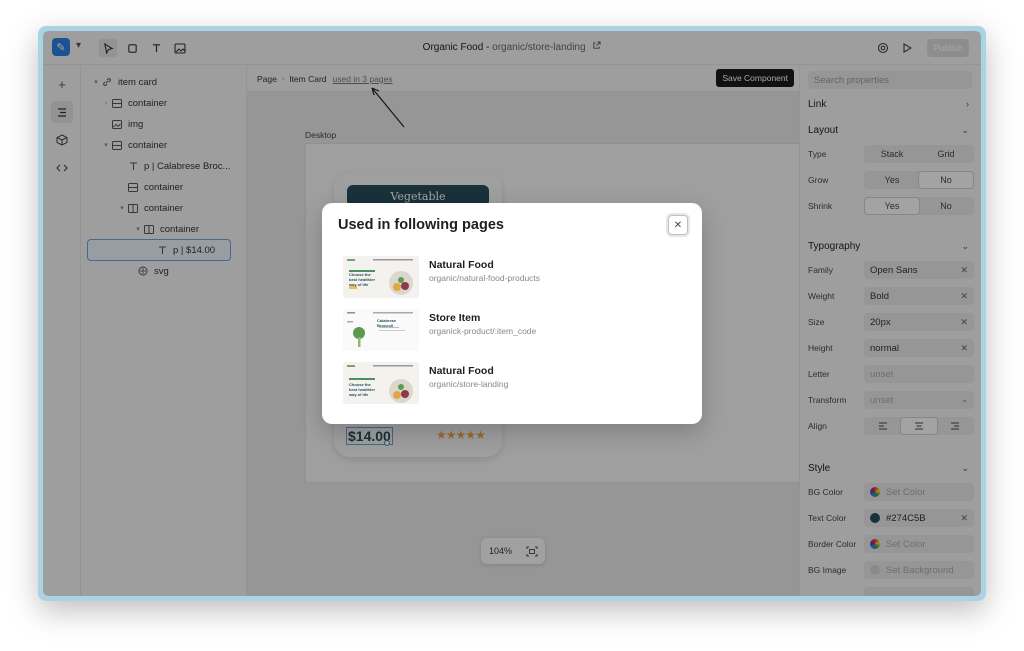  Describe the element at coordinates (381, 330) in the screenshot. I see `page-thumbnail: Calabrese Broccoli` at that location.